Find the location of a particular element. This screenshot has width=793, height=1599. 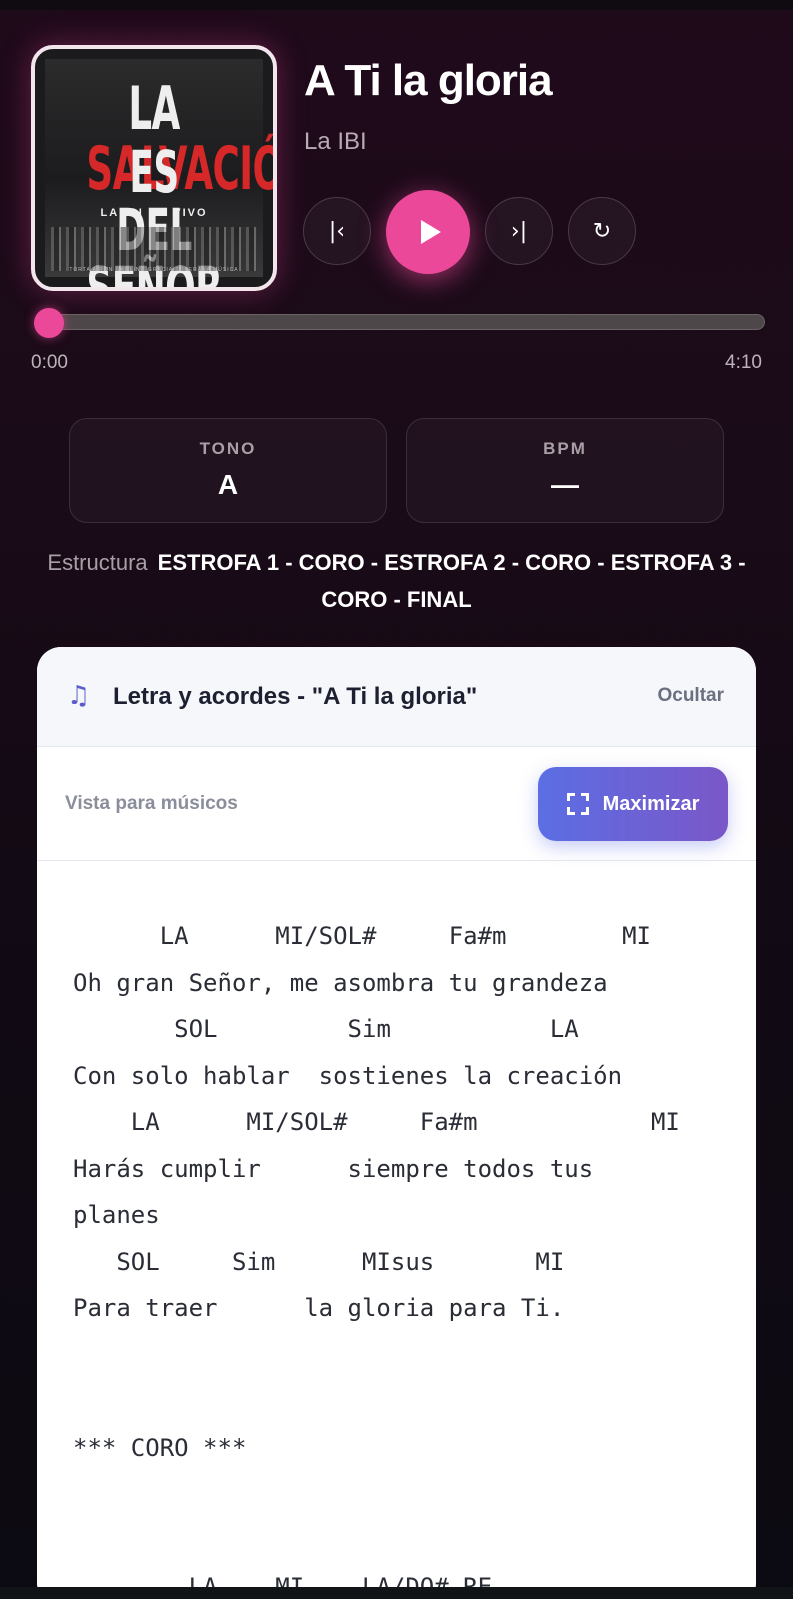

current-time: 0:00 is located at coordinates (49, 362).